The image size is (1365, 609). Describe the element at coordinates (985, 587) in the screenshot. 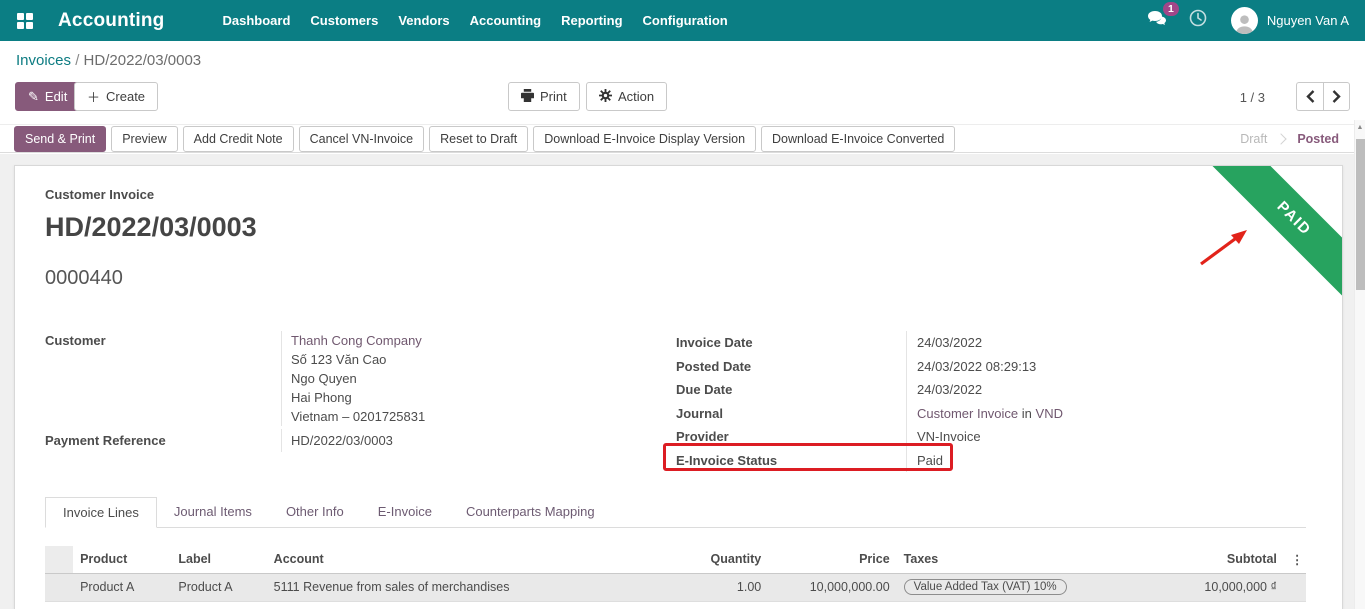

I see `tax-pill: Value Added Tax (VAT) 10%` at that location.